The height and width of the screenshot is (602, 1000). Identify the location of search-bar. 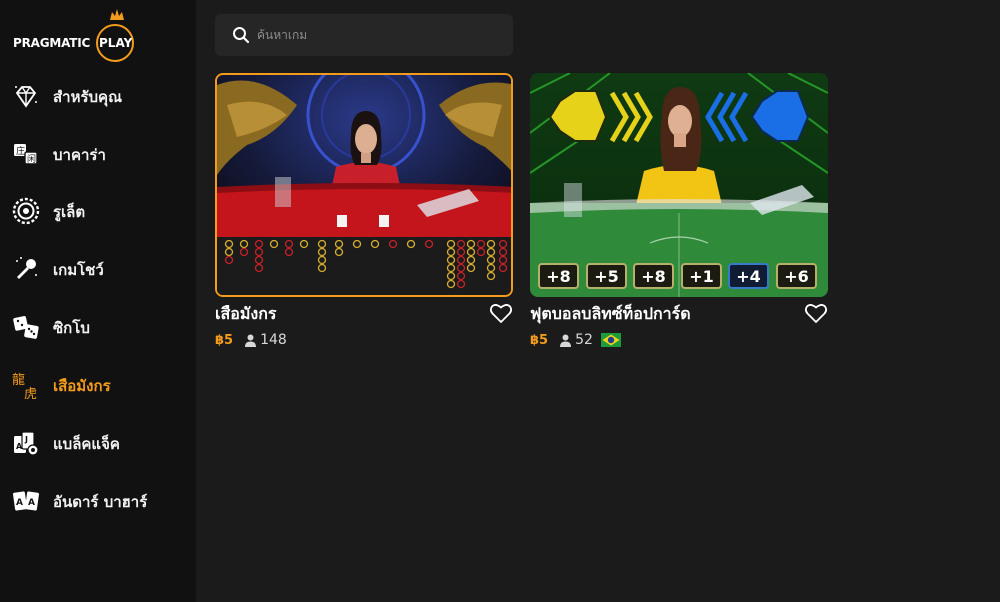
(364, 35).